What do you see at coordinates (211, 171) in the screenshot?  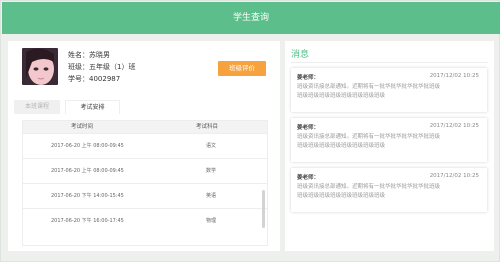 I see `exam-subject-cell: 数学` at bounding box center [211, 171].